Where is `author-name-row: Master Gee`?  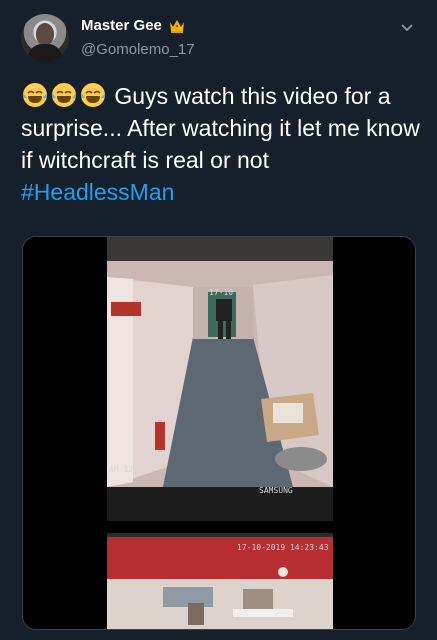 author-name-row: Master Gee is located at coordinates (133, 25).